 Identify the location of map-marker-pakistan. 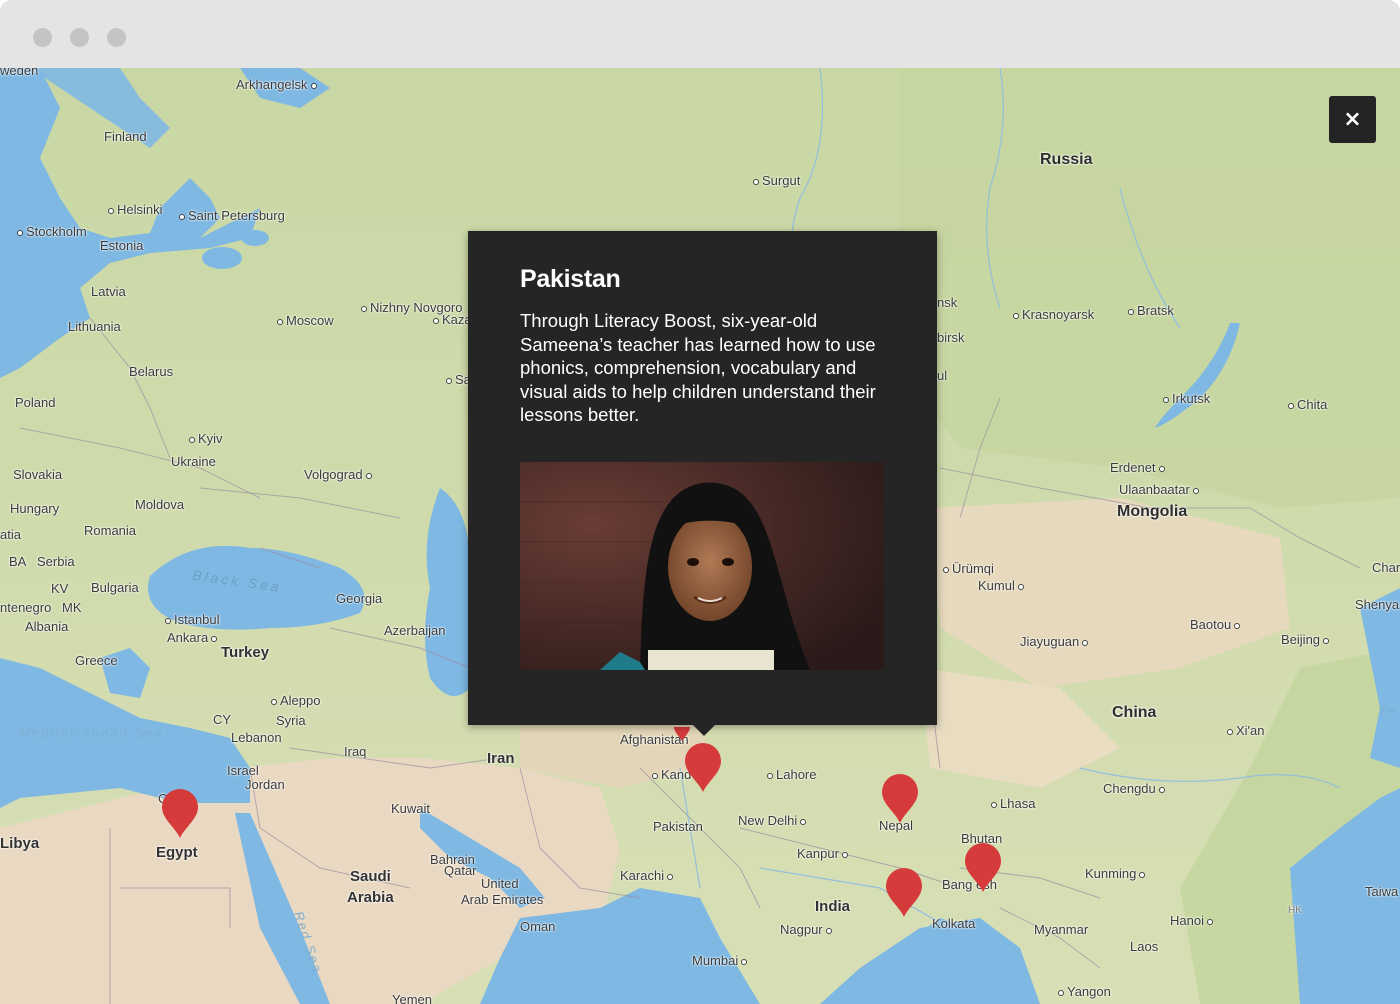
(703, 768).